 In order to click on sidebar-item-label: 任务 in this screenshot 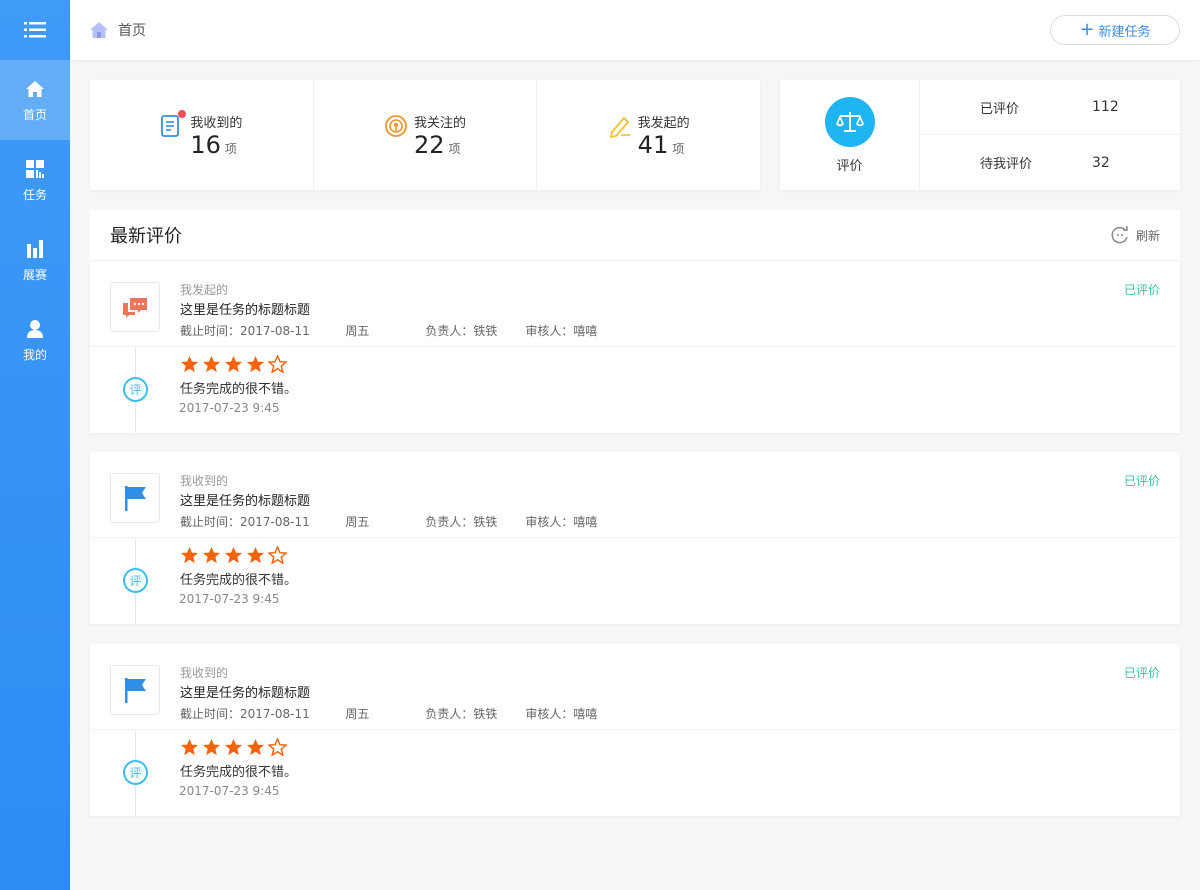, I will do `click(34, 194)`.